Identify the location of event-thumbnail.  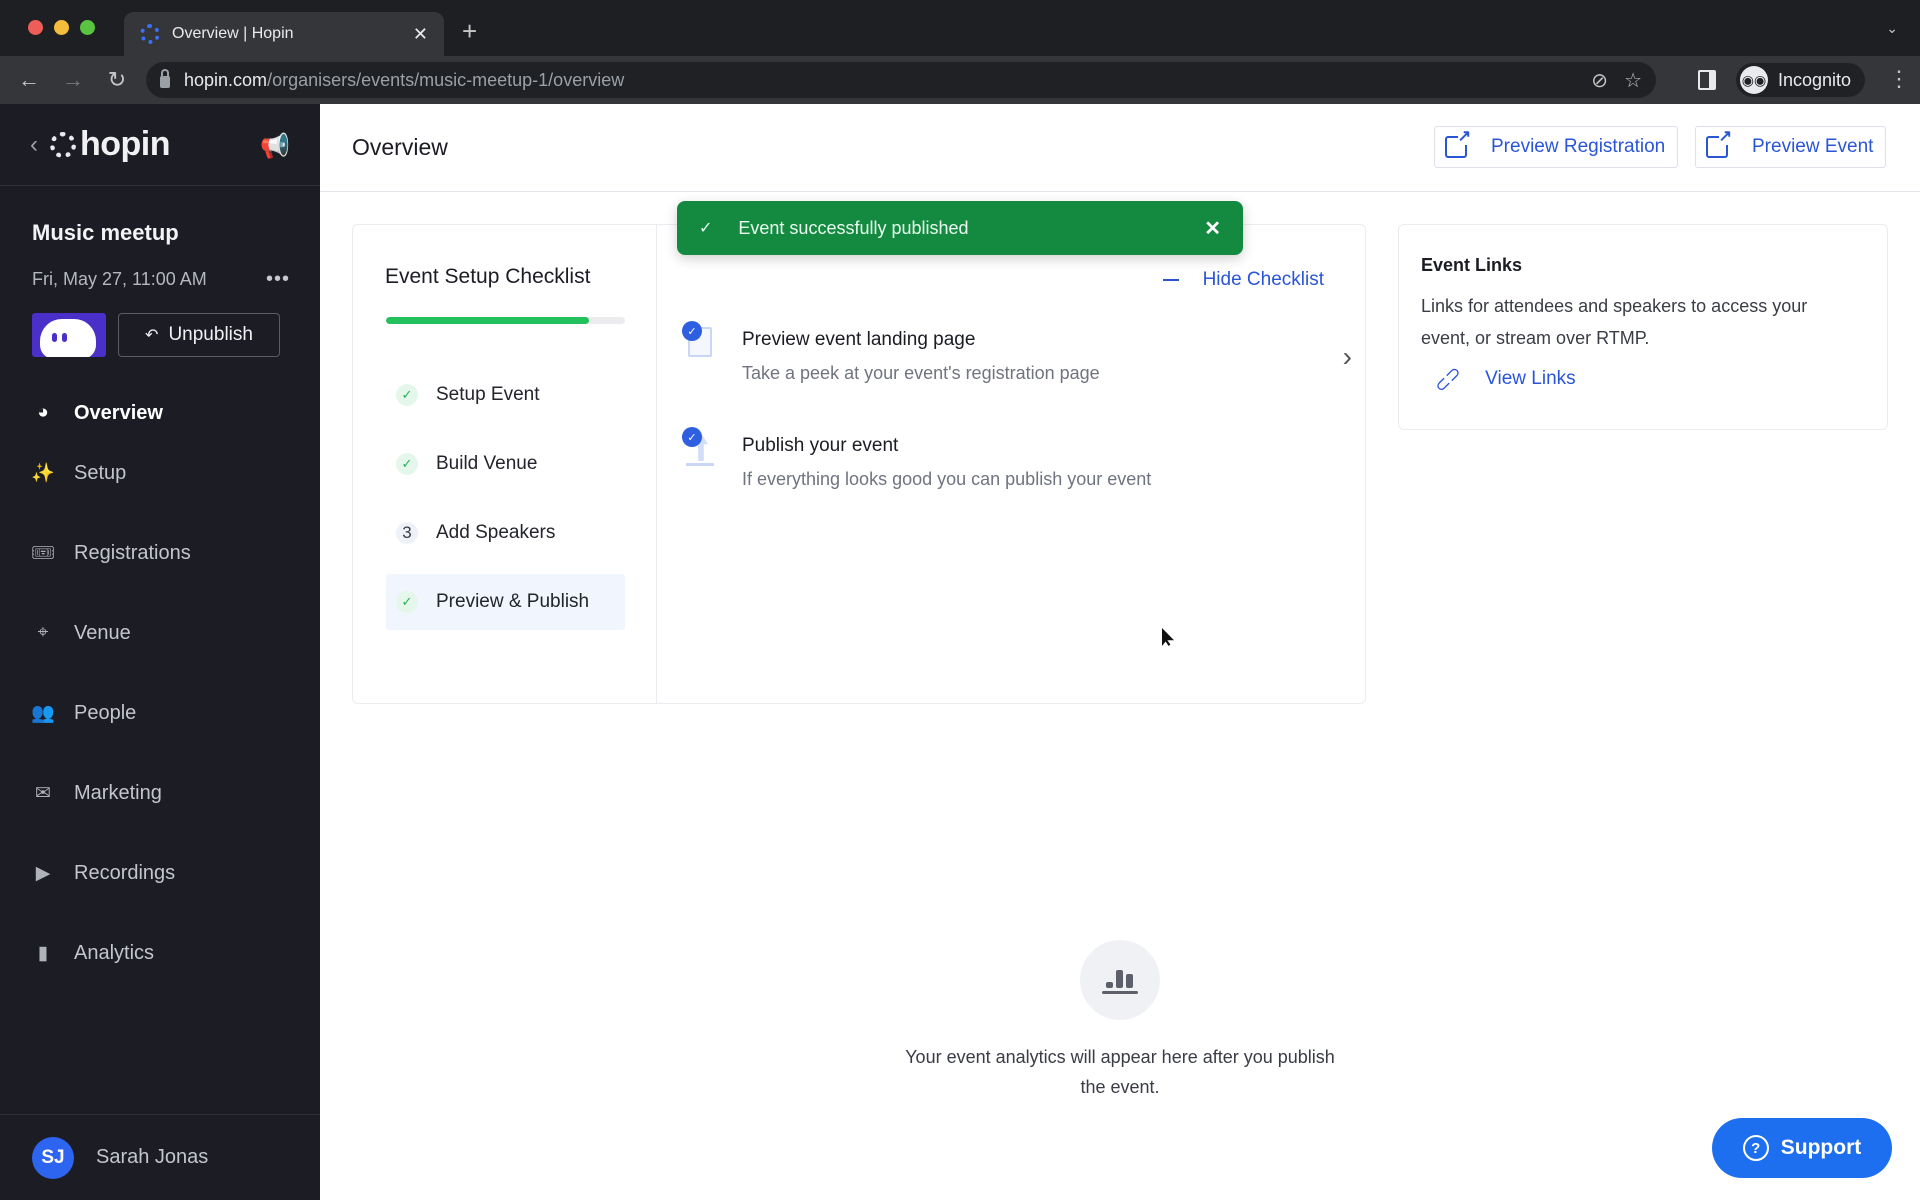
(69, 335).